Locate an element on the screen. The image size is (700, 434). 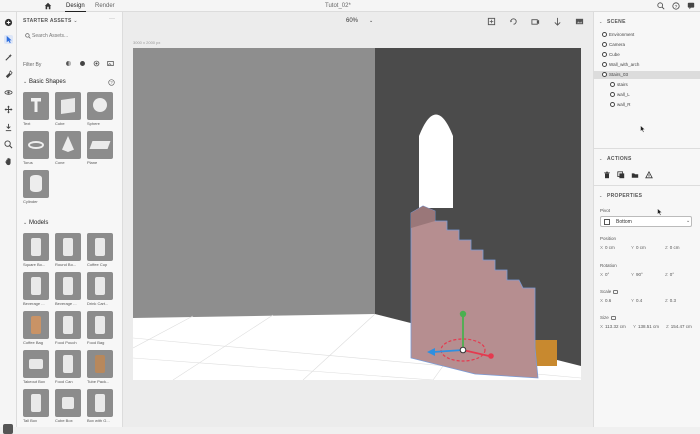
duplicate-icon is located at coordinates (621, 175).